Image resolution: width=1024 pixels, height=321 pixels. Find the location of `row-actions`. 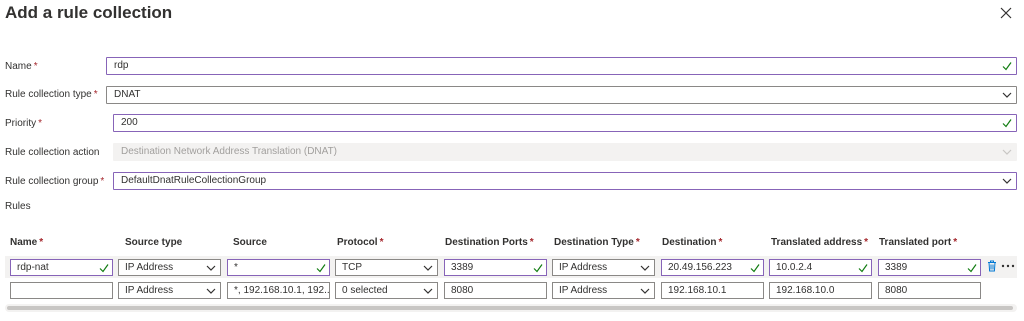

row-actions is located at coordinates (1001, 266).